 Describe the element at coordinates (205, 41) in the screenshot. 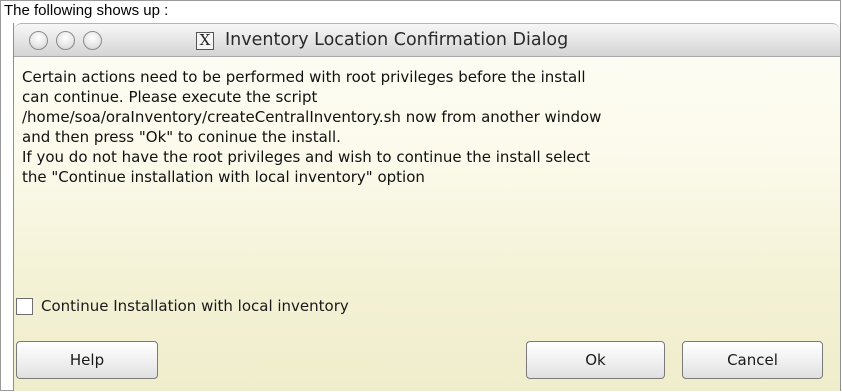

I see `x11-icon: X` at that location.